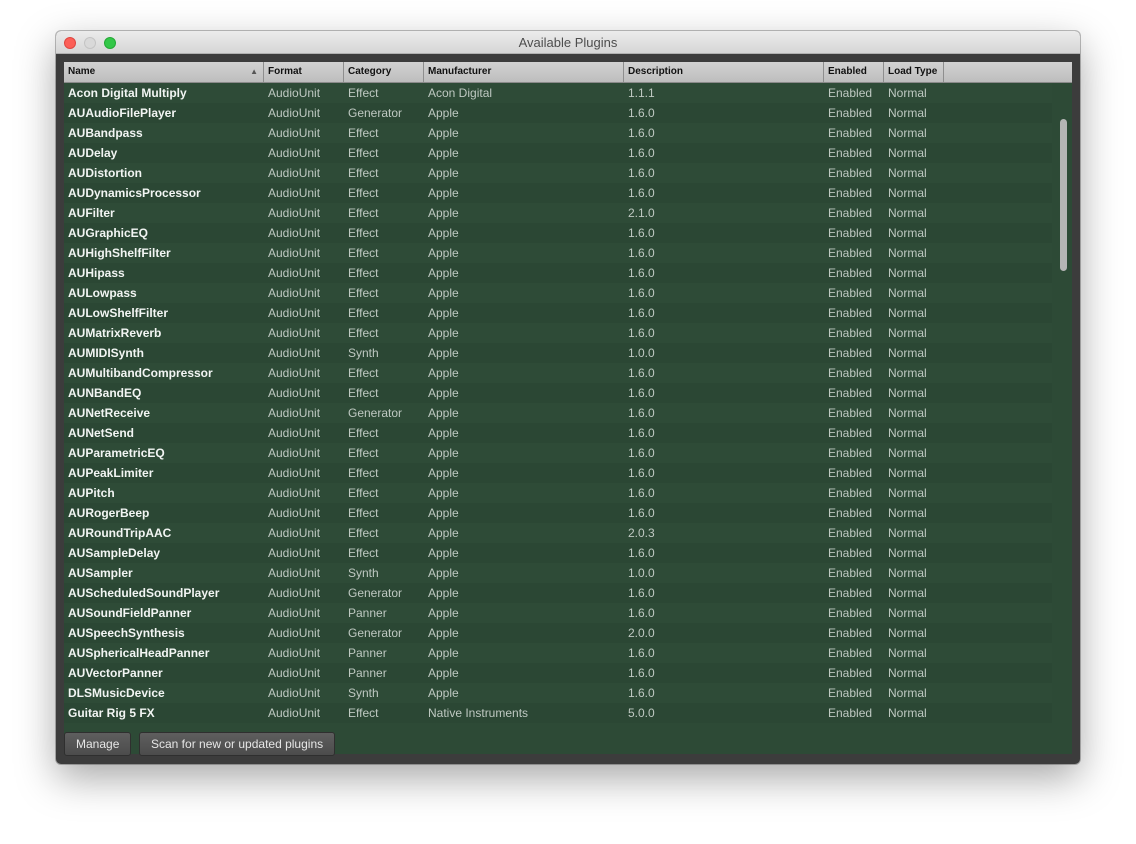 The height and width of the screenshot is (844, 1136). I want to click on cell-name: AUSoundFieldPanner, so click(130, 613).